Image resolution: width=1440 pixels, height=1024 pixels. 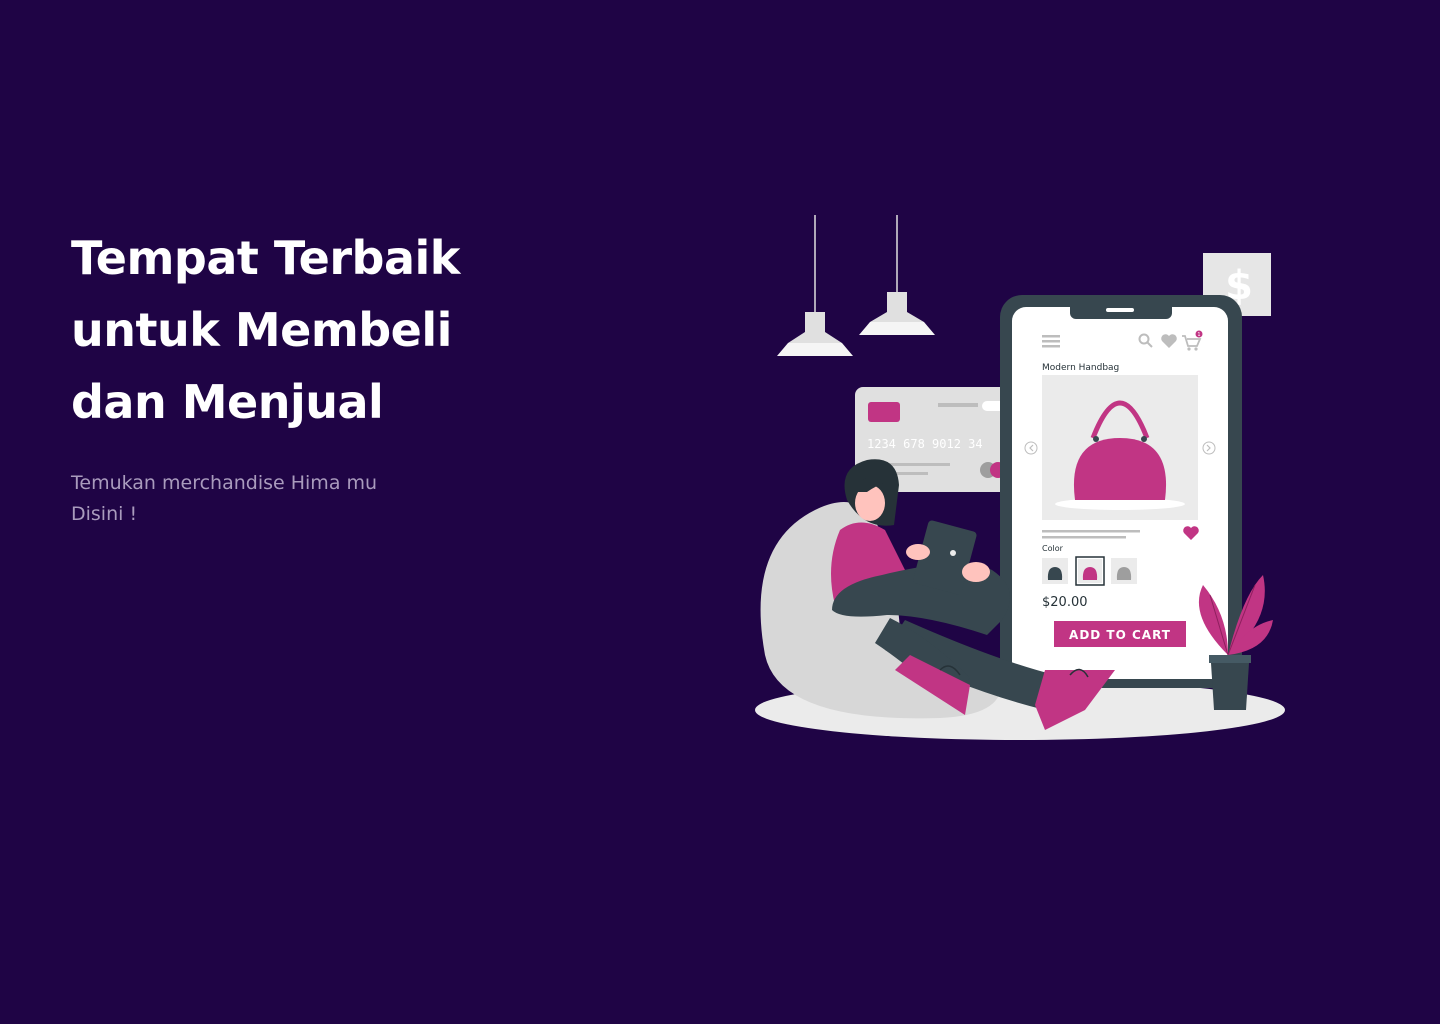 What do you see at coordinates (1124, 571) in the screenshot?
I see `color-option-gray` at bounding box center [1124, 571].